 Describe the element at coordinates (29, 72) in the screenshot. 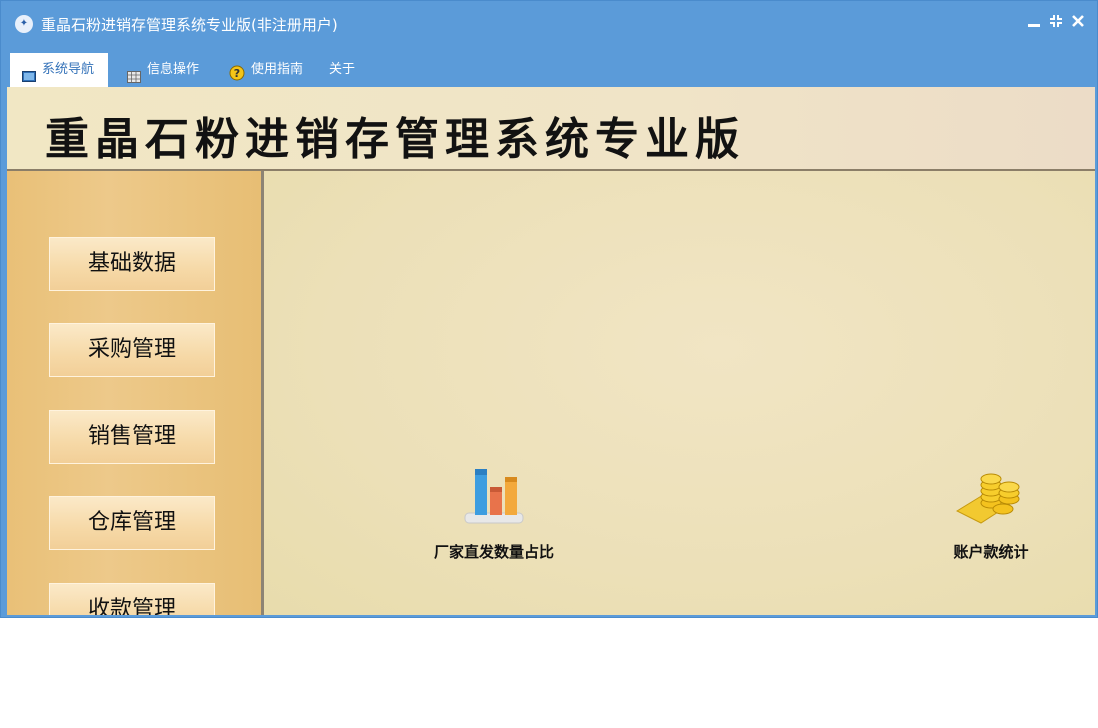

I see `monitor-icon` at that location.